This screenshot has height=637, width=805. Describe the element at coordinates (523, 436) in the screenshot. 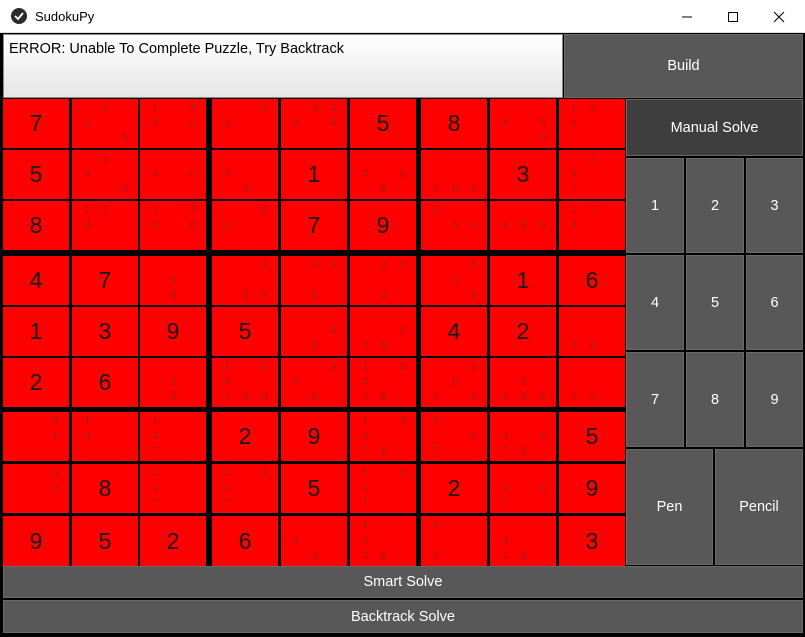

I see `sudoku-cell: 4 6 78` at that location.